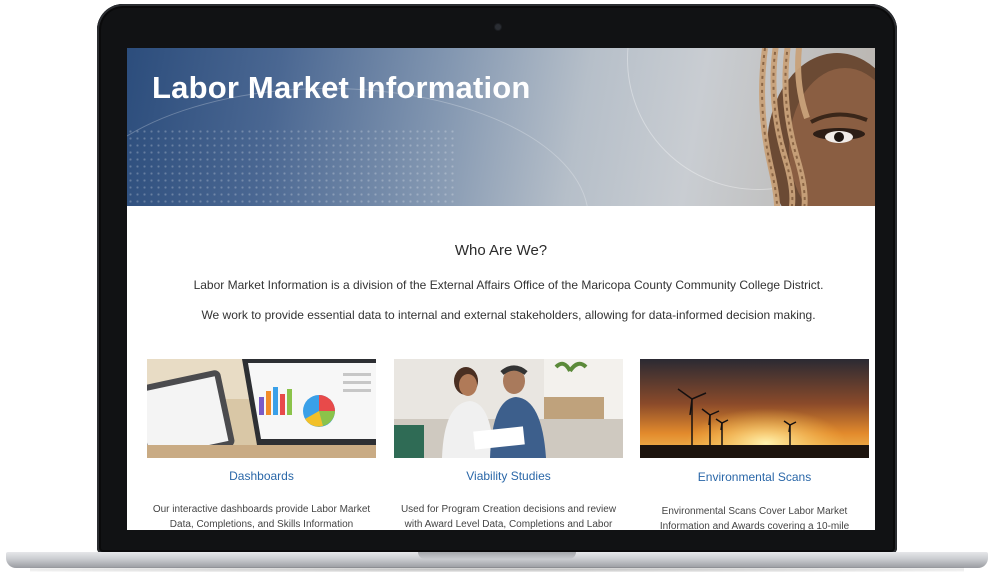  What do you see at coordinates (754, 408) in the screenshot?
I see `environmental-scans-image` at bounding box center [754, 408].